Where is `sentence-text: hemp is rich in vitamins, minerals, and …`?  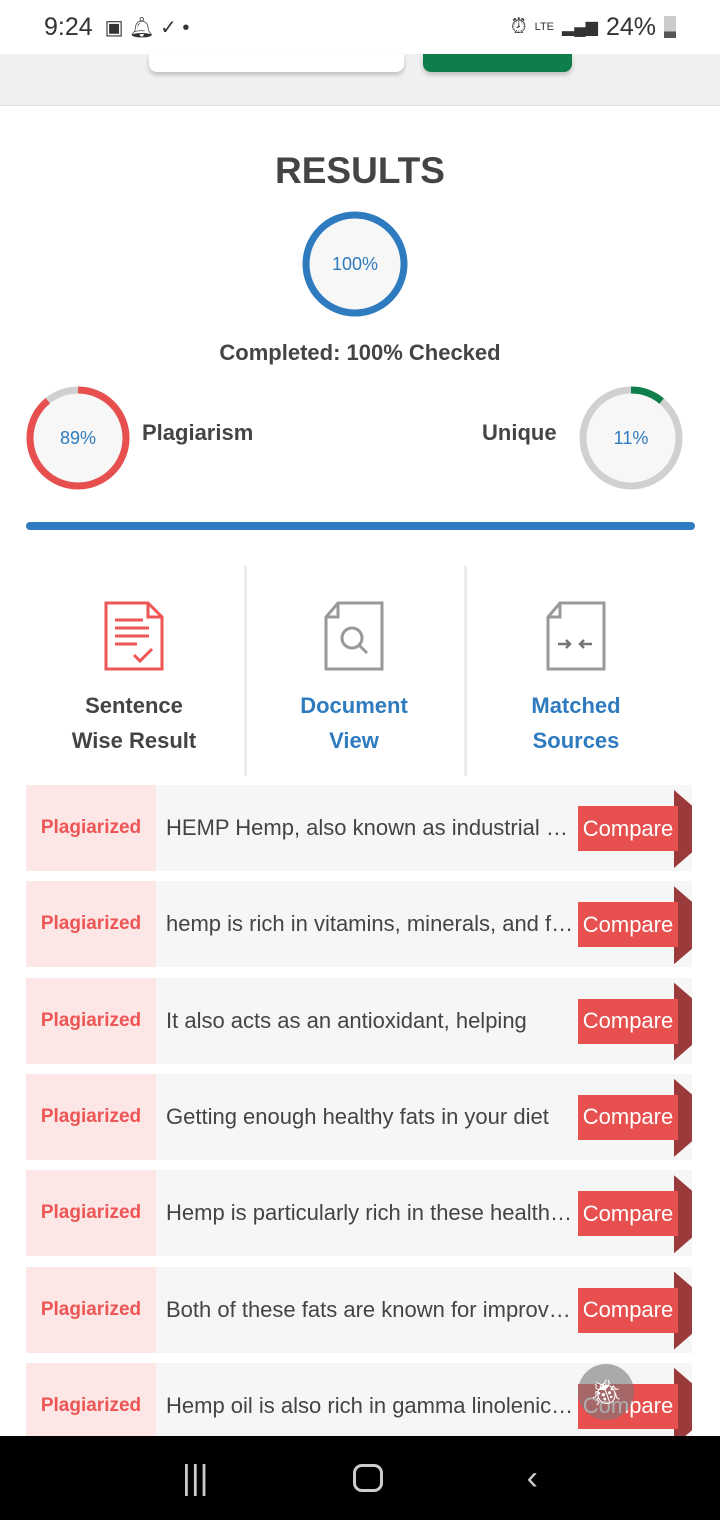 sentence-text: hemp is rich in vitamins, minerals, and … is located at coordinates (370, 924).